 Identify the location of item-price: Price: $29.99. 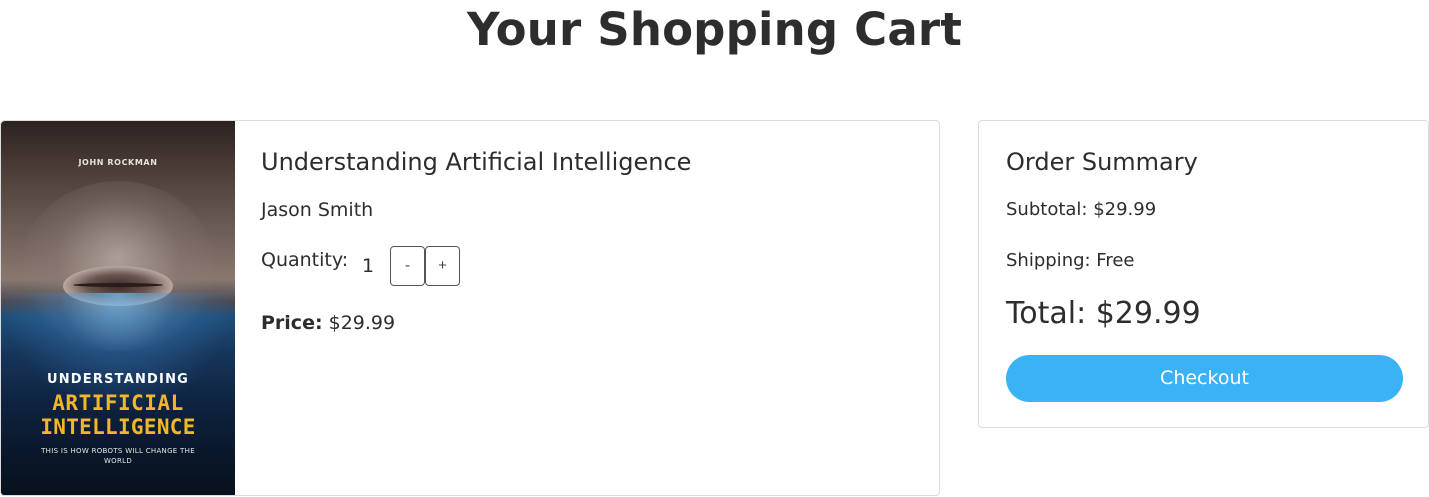
(328, 323).